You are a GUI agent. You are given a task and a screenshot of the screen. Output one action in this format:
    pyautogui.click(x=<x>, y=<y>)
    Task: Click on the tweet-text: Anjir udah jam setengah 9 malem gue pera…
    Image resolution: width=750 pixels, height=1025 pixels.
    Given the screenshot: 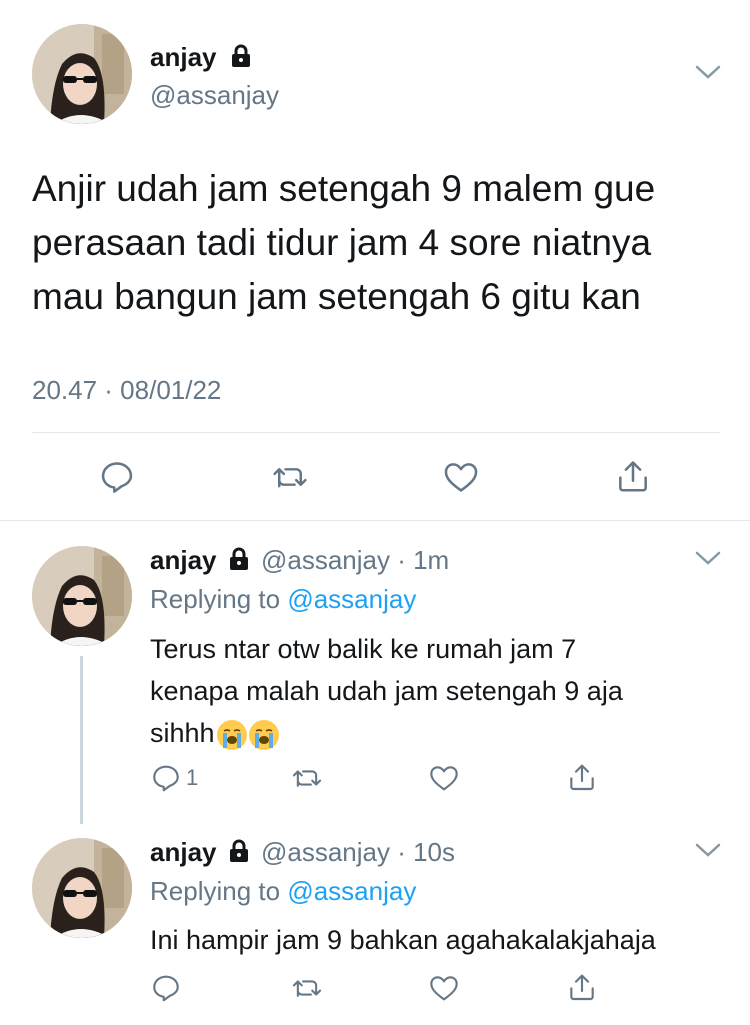 What is the action you would take?
    pyautogui.click(x=343, y=243)
    